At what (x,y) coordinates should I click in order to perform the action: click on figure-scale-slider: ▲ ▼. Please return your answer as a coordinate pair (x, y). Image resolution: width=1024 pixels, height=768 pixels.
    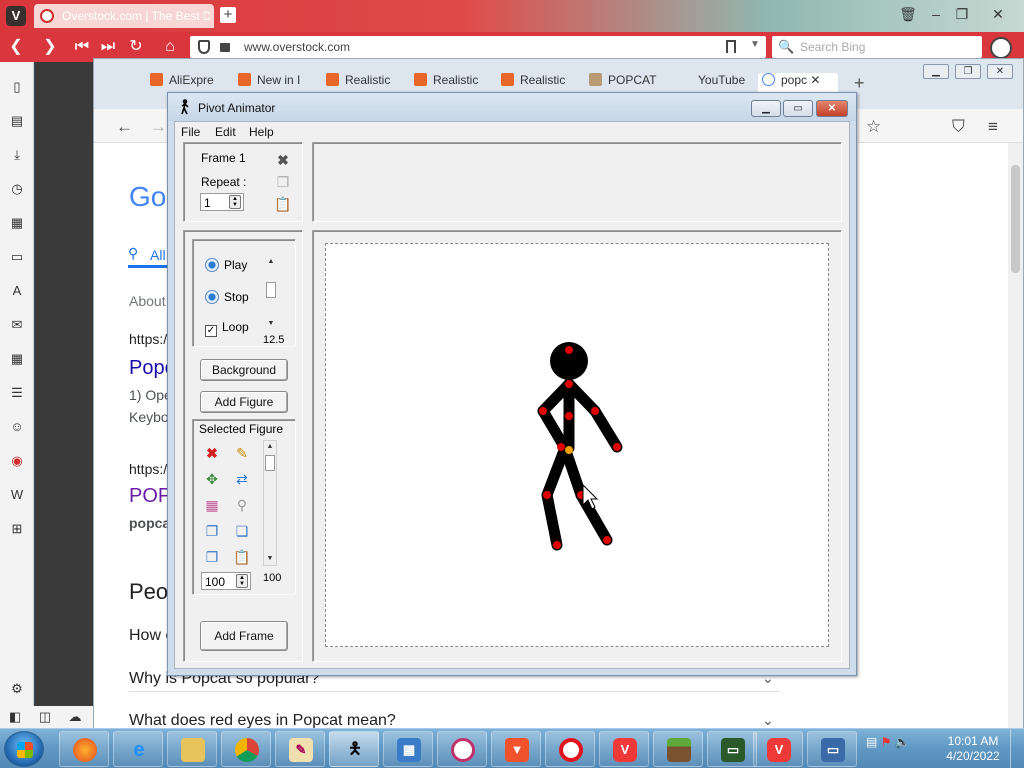
    Looking at the image, I should click on (270, 503).